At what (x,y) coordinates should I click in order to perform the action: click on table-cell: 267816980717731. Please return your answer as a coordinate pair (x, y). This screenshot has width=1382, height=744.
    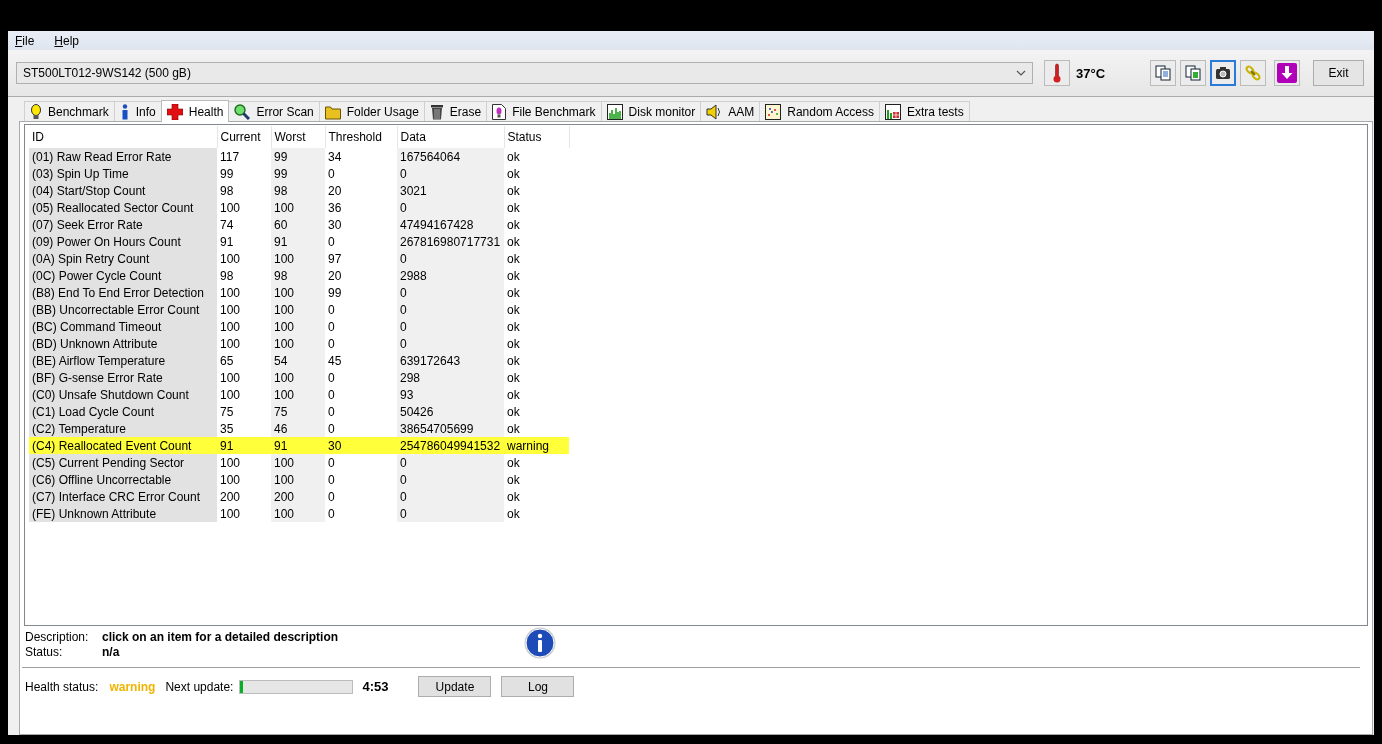
    Looking at the image, I should click on (450, 241).